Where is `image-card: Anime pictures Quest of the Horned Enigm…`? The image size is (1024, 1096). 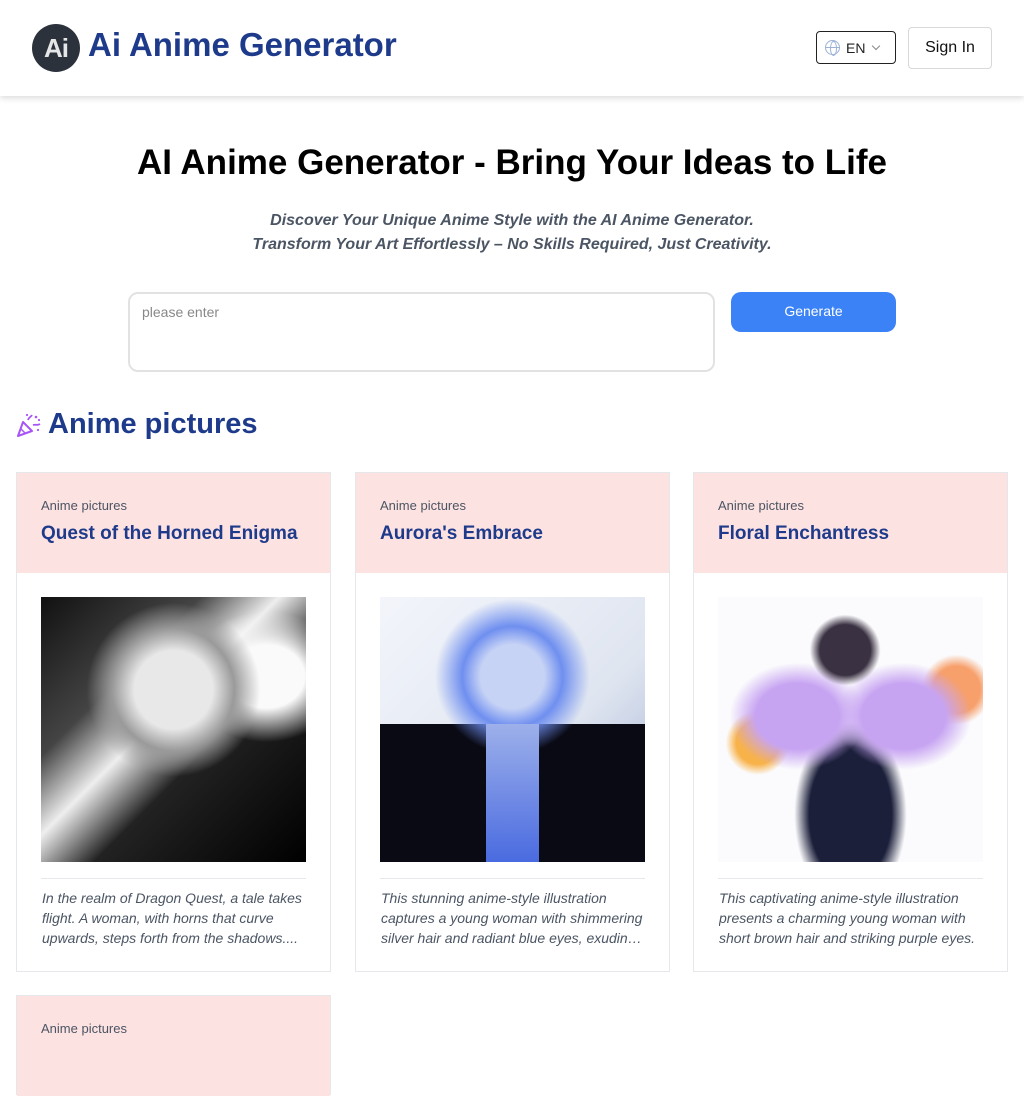
image-card: Anime pictures Quest of the Horned Enigm… is located at coordinates (173, 722).